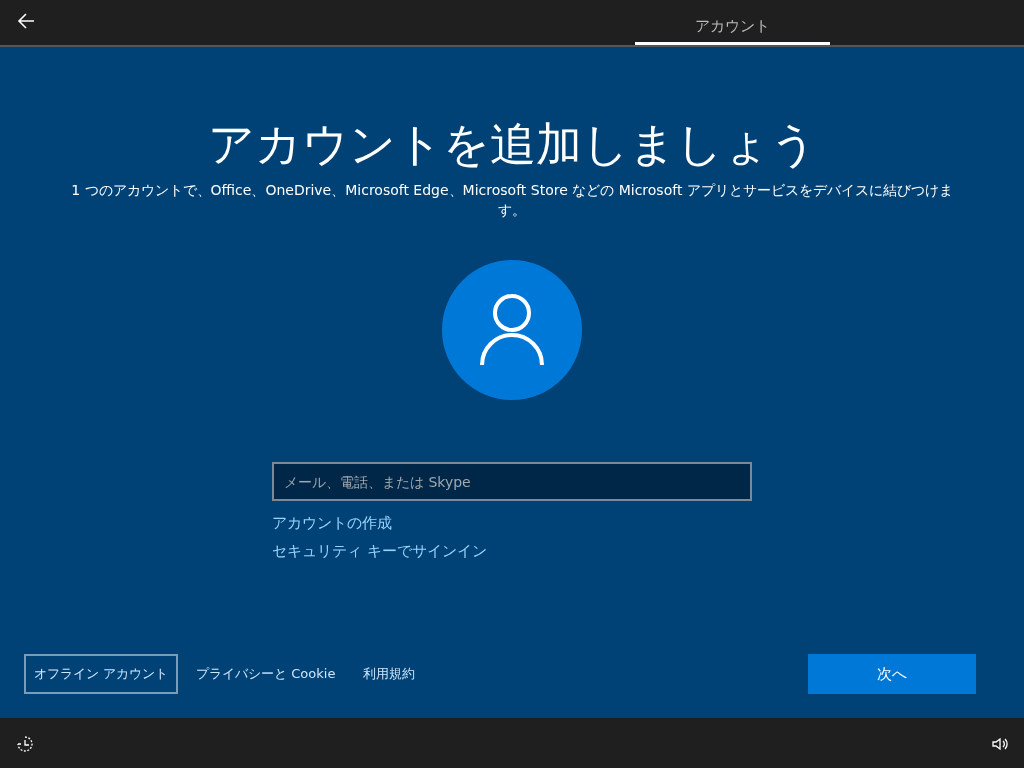  I want to click on email-input-field: メール、電話、または Skype, so click(512, 482).